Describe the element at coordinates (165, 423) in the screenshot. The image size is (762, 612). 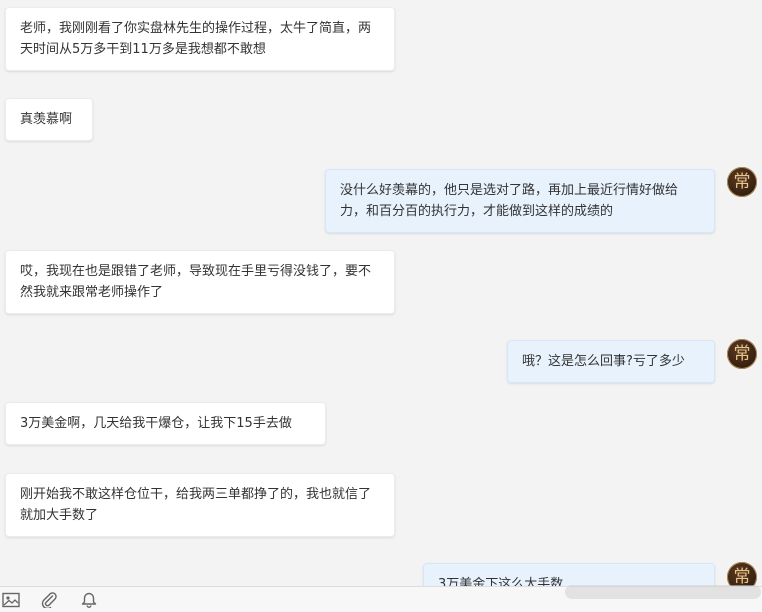
I see `chat-message-received: 3万美金啊，几天给我干爆仓，让我下15手去做` at that location.